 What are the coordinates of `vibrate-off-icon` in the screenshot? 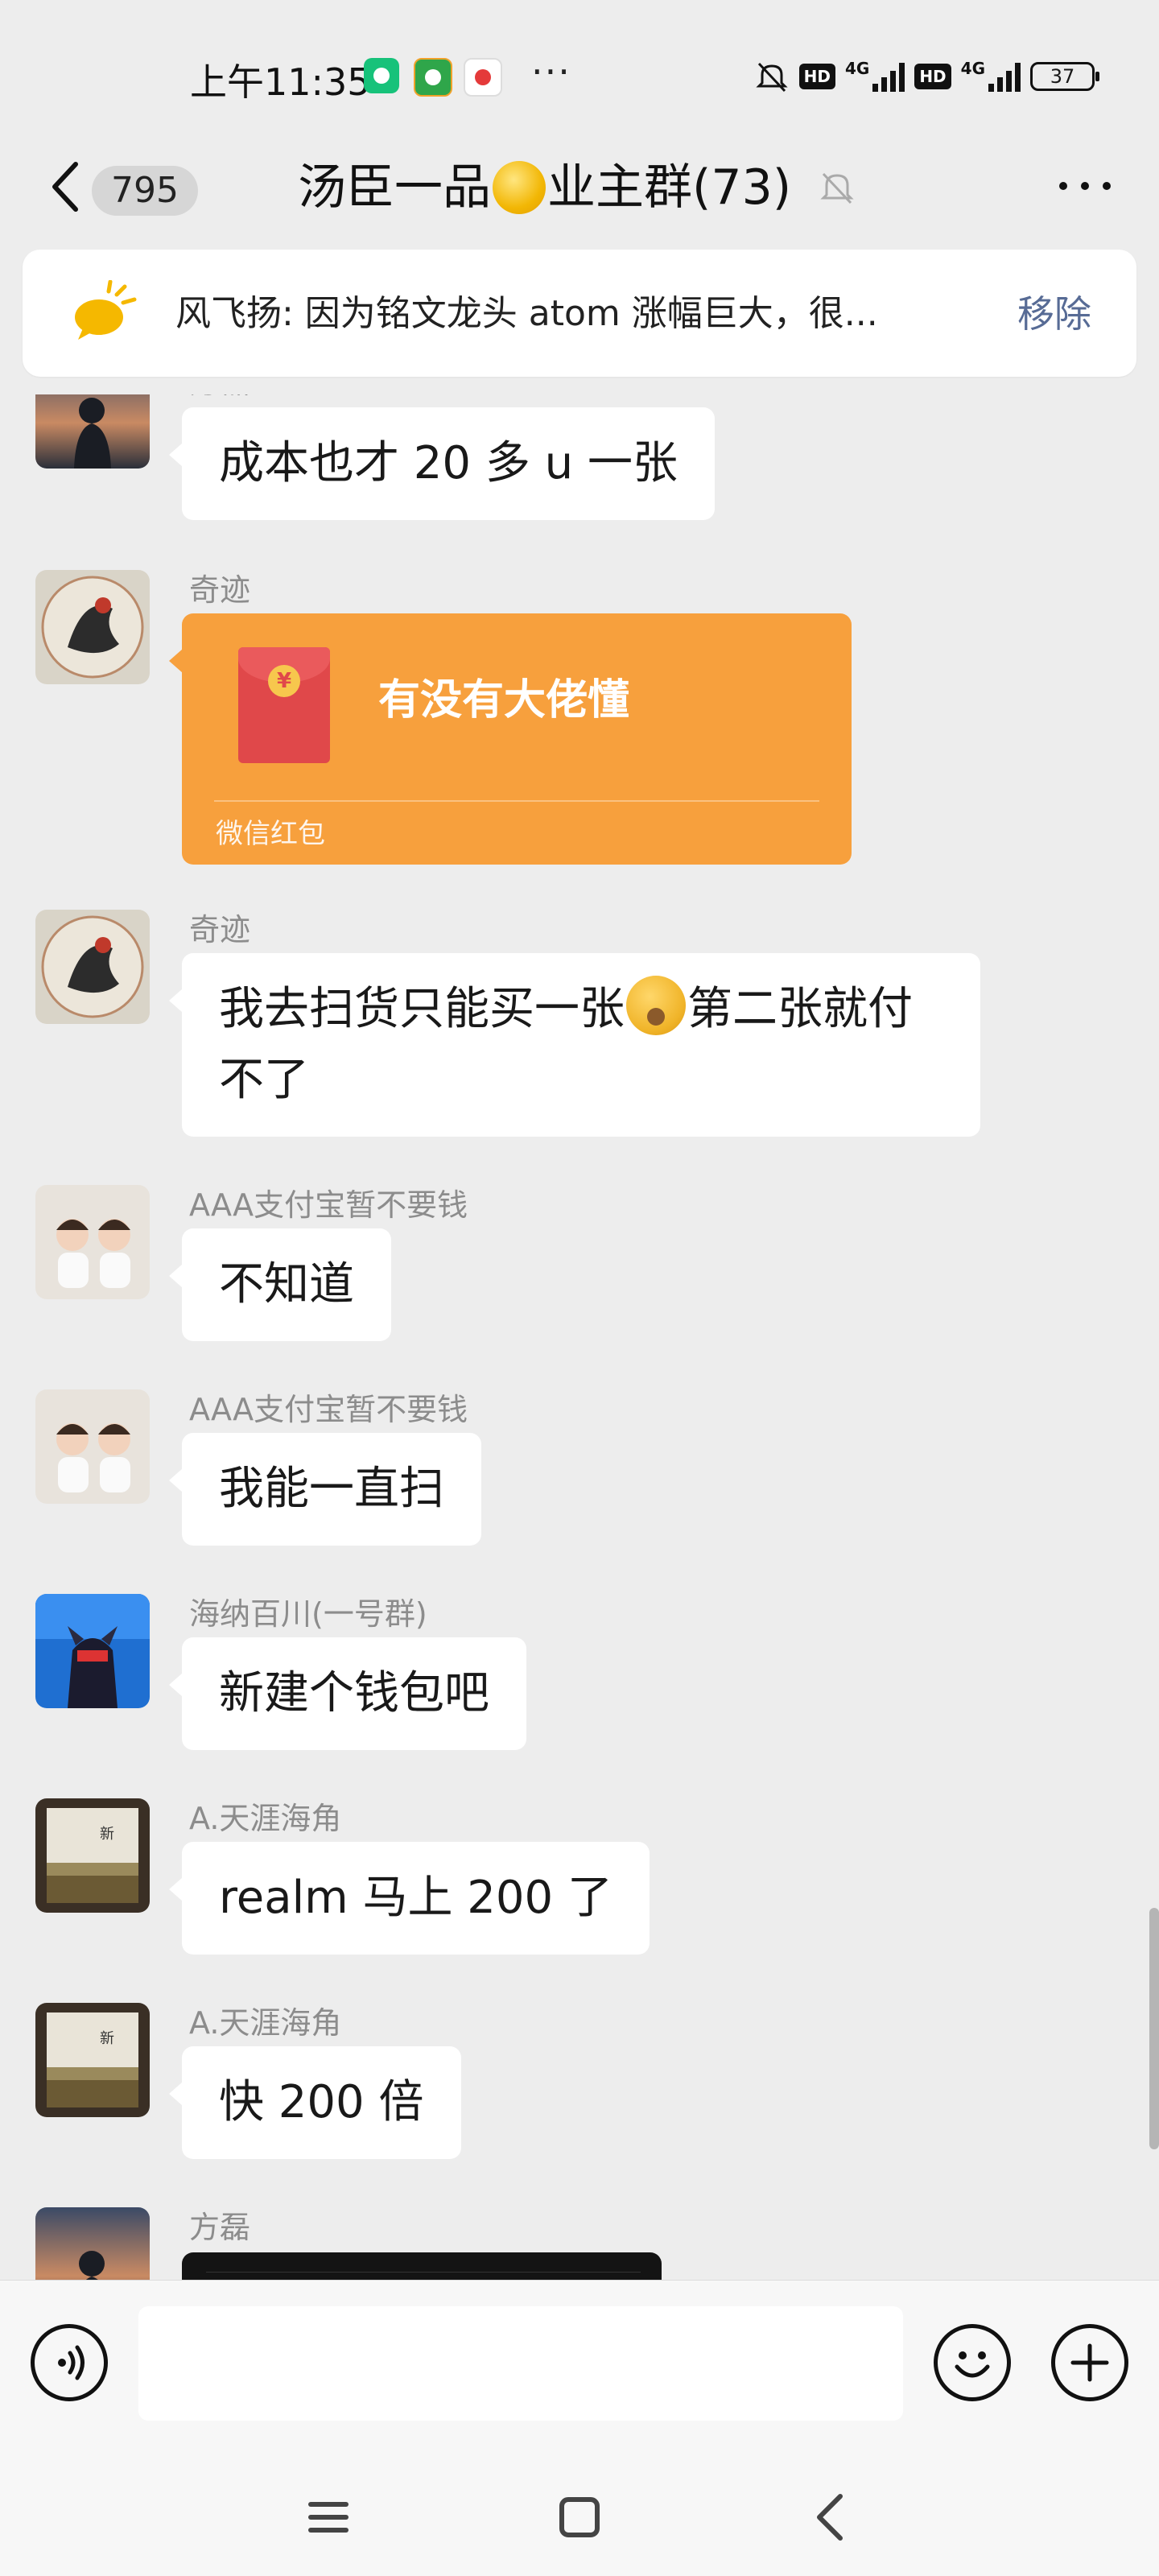 It's located at (772, 77).